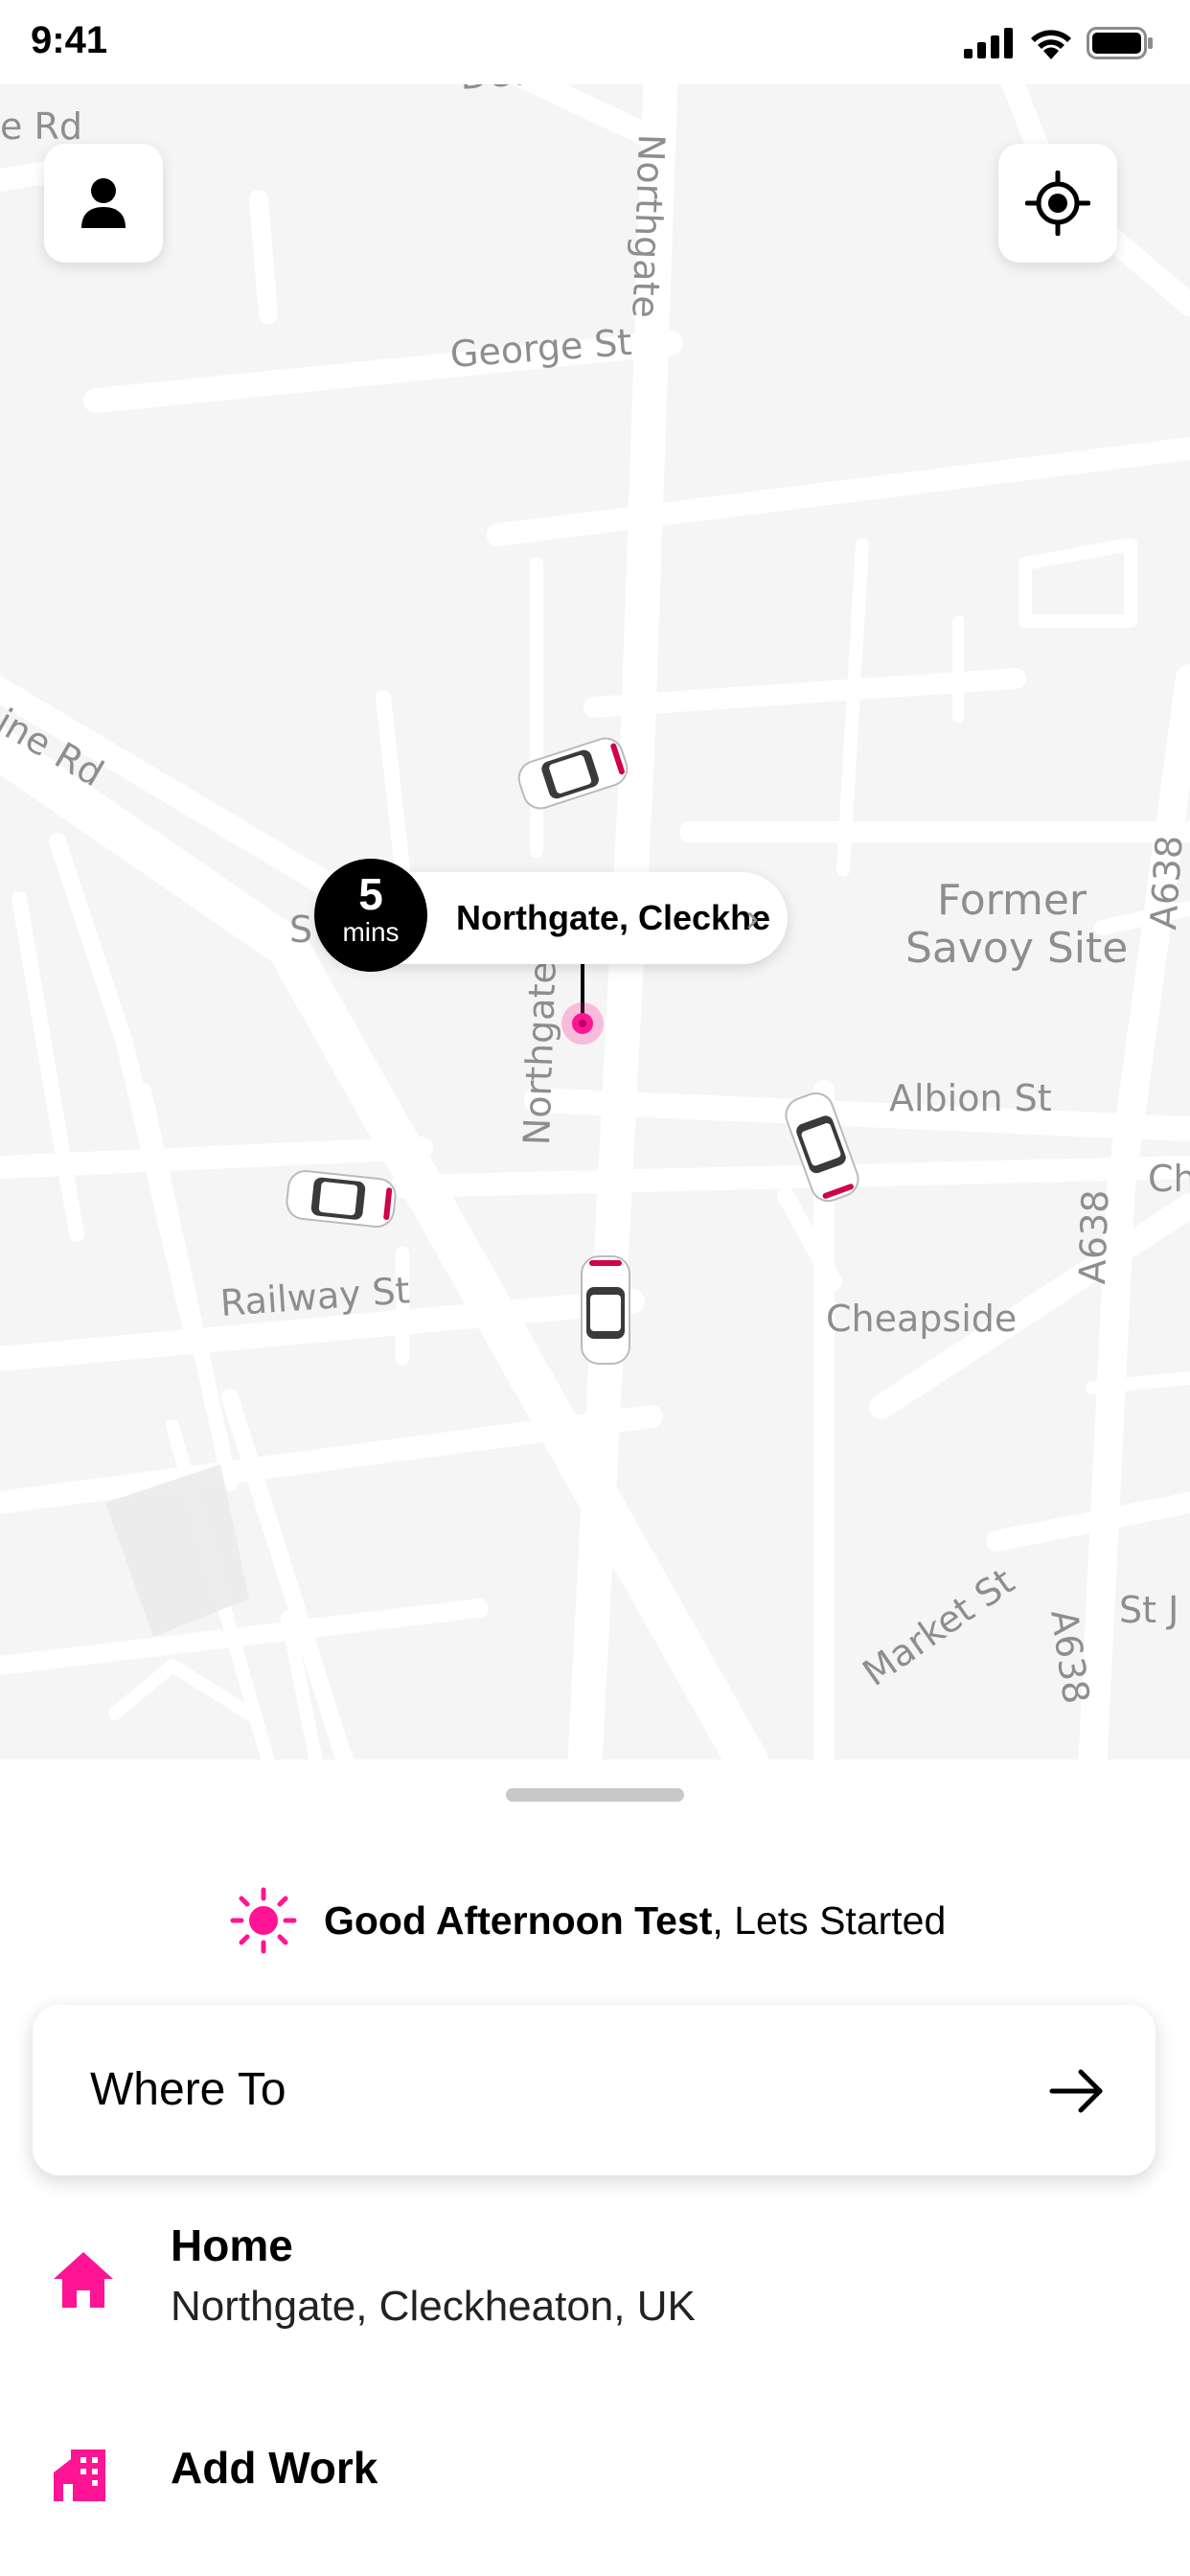 The height and width of the screenshot is (2576, 1190). I want to click on profile-icon, so click(103, 203).